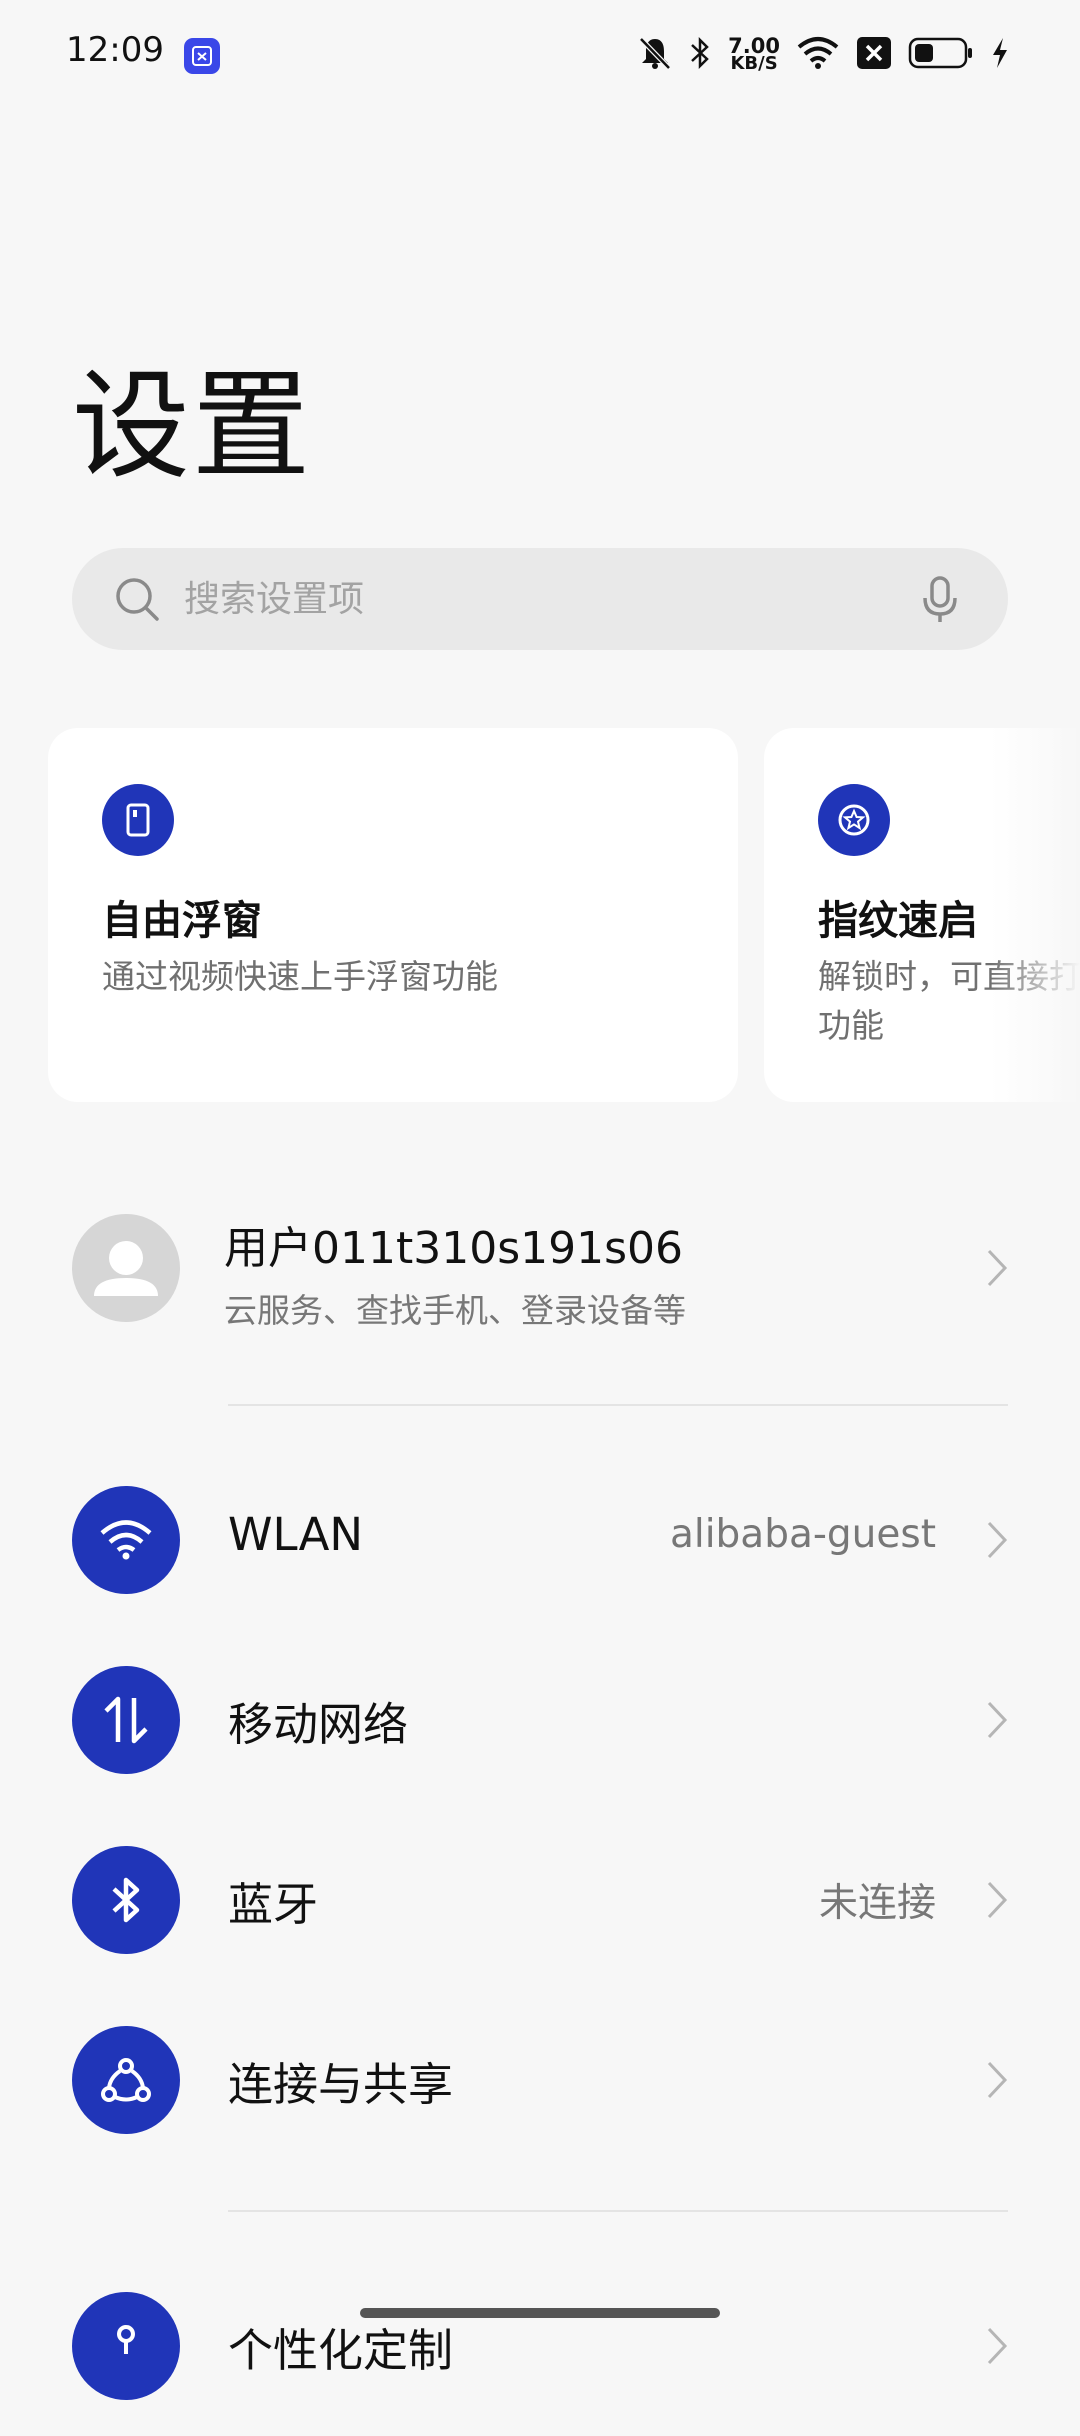 The height and width of the screenshot is (2436, 1080). I want to click on status-icons: 7.00 KB/S, so click(824, 55).